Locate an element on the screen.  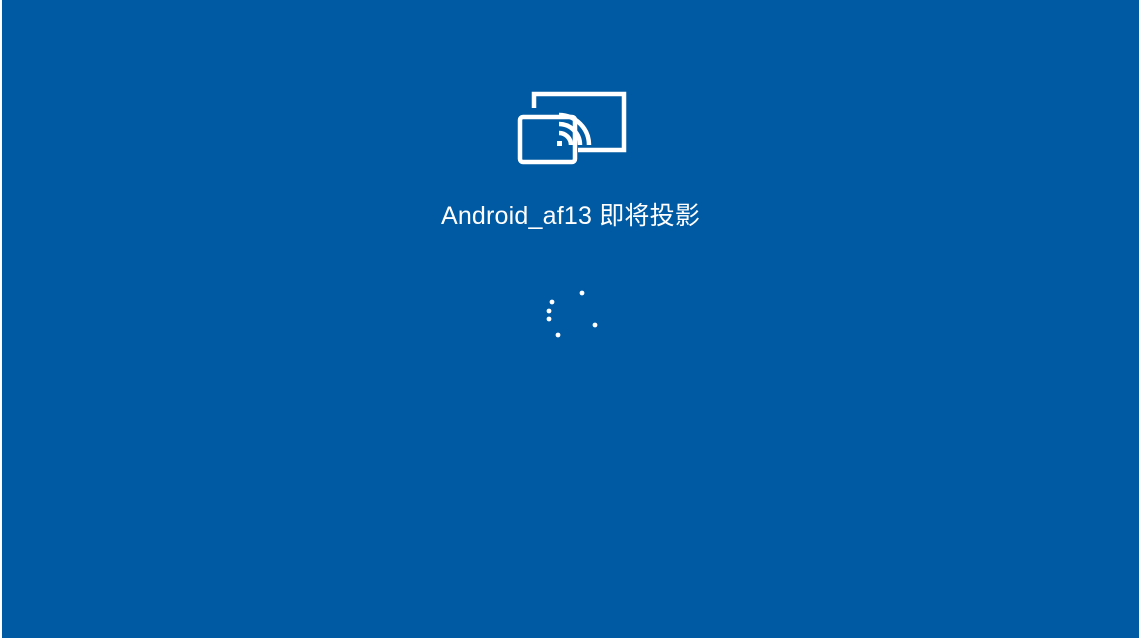
loading-spinner-icon is located at coordinates (572, 314).